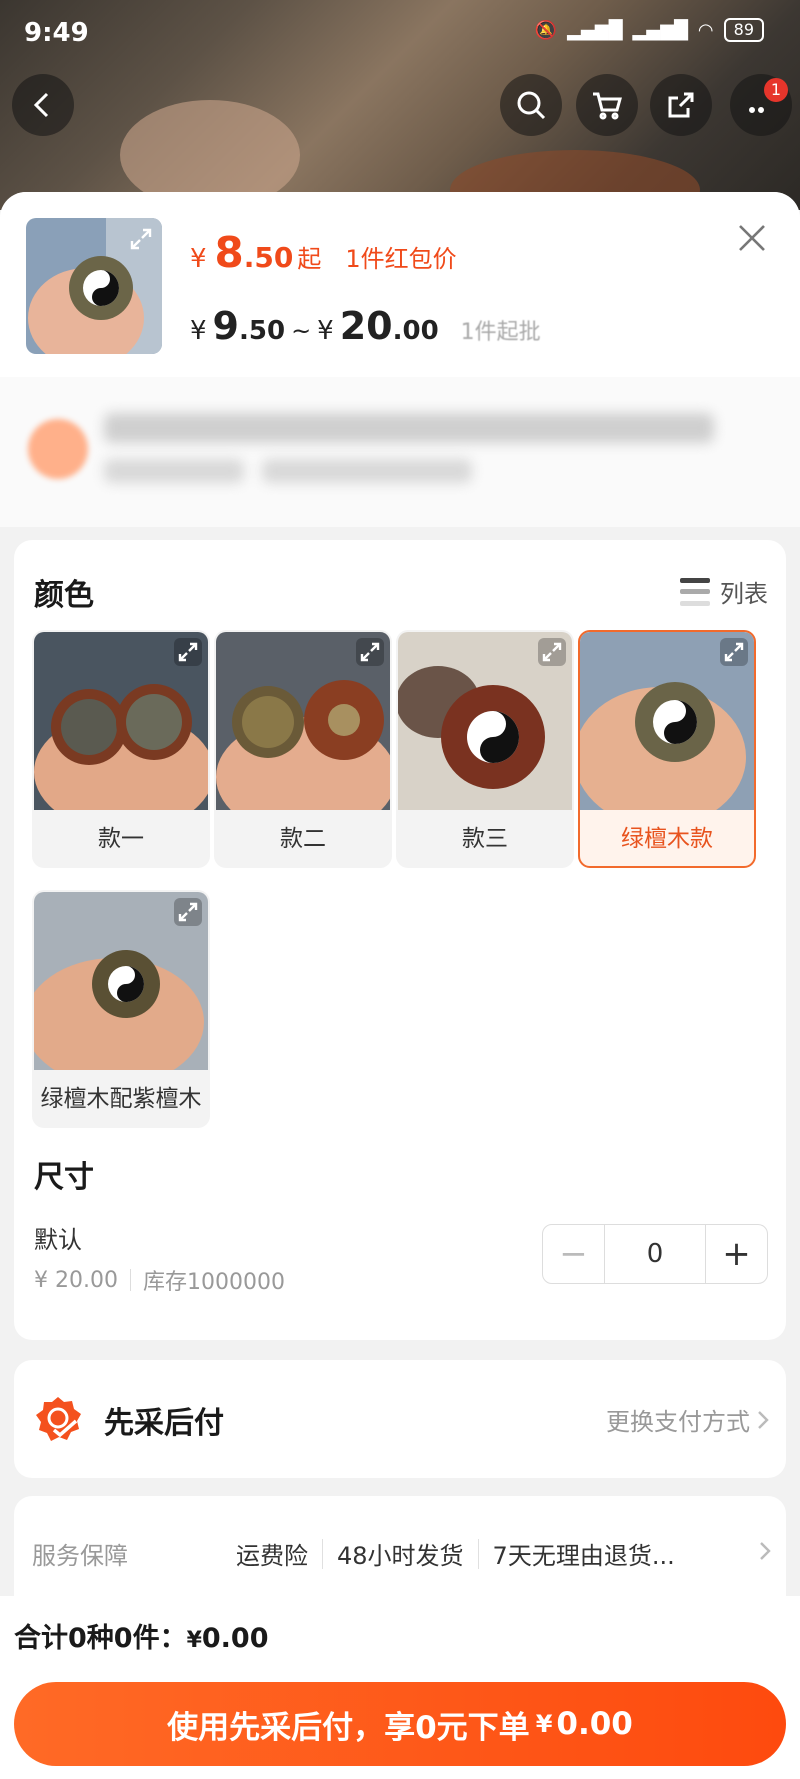 The width and height of the screenshot is (800, 1779). What do you see at coordinates (194, 1640) in the screenshot?
I see `total-currency: ¥` at bounding box center [194, 1640].